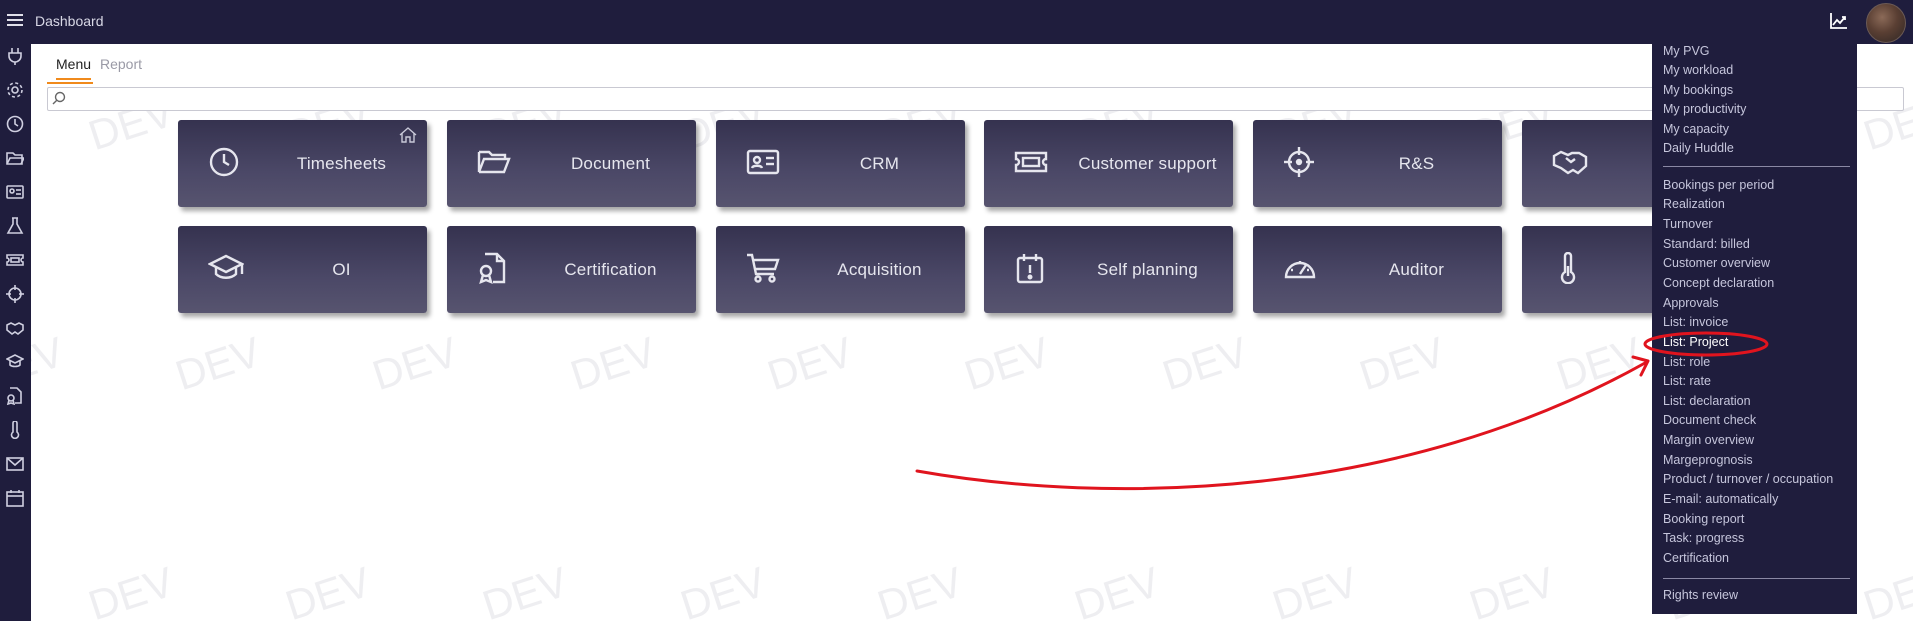  What do you see at coordinates (1716, 263) in the screenshot?
I see `menu-item: Customer overview` at bounding box center [1716, 263].